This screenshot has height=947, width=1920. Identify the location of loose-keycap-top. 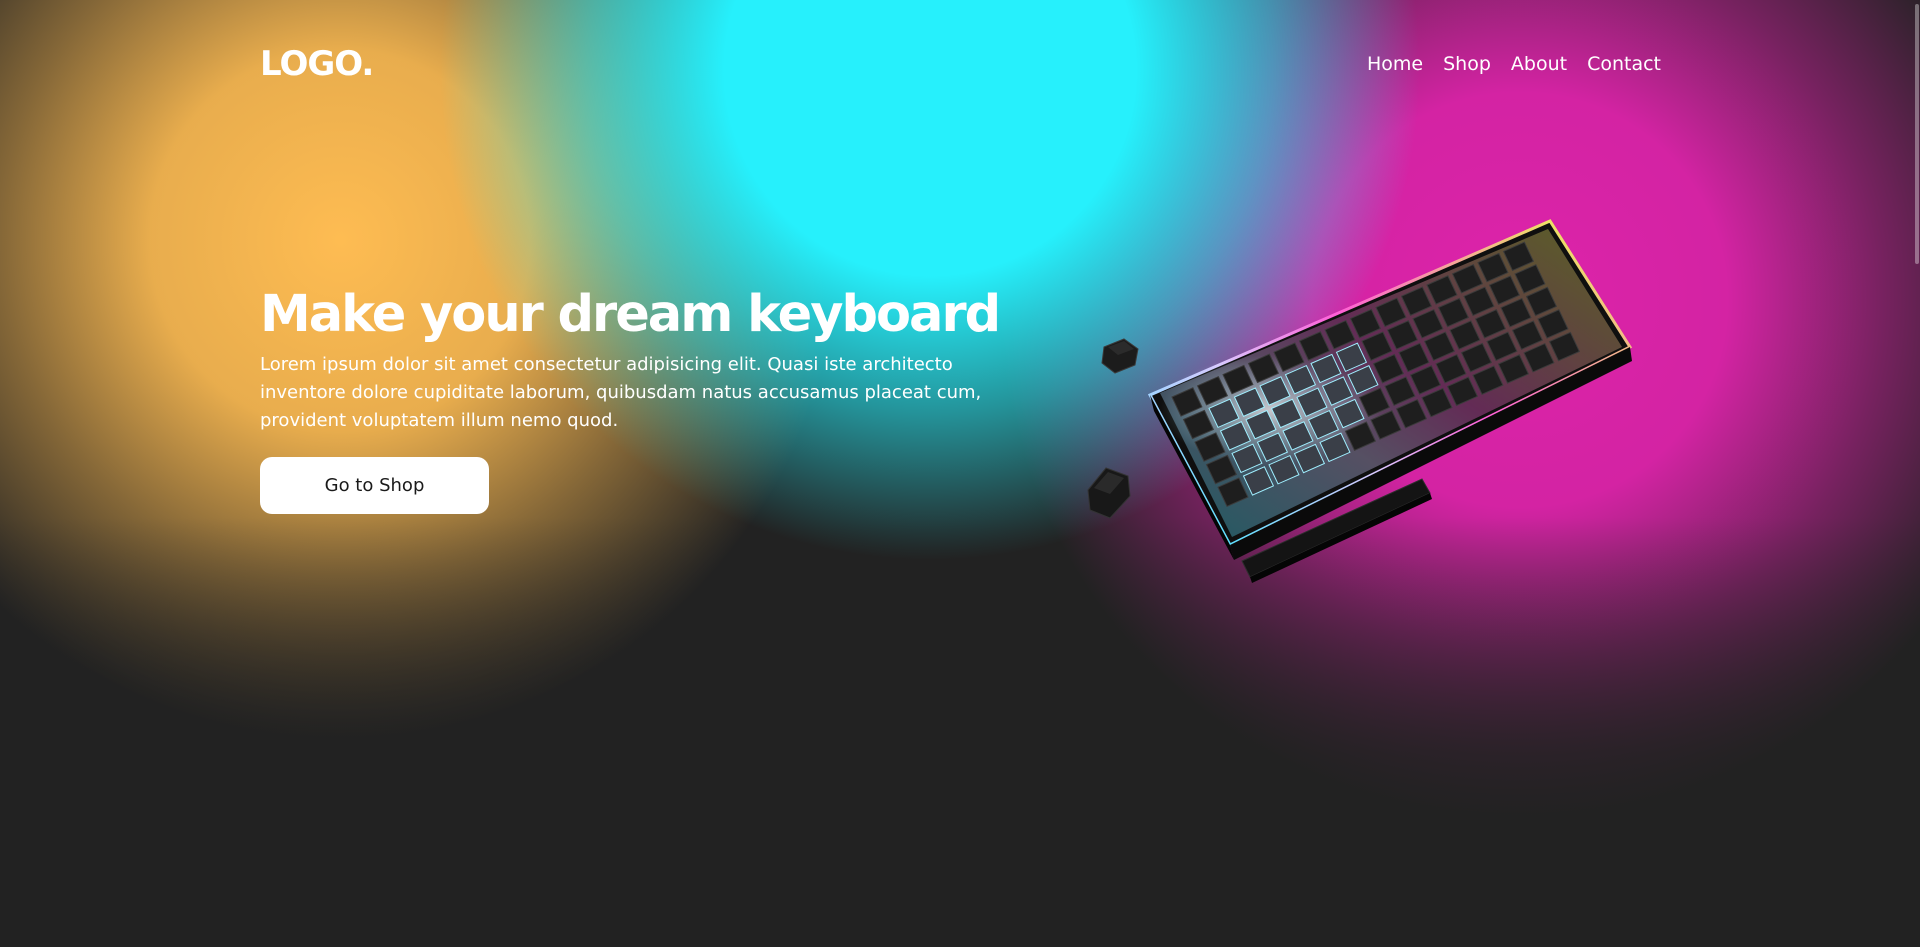
(1120, 356).